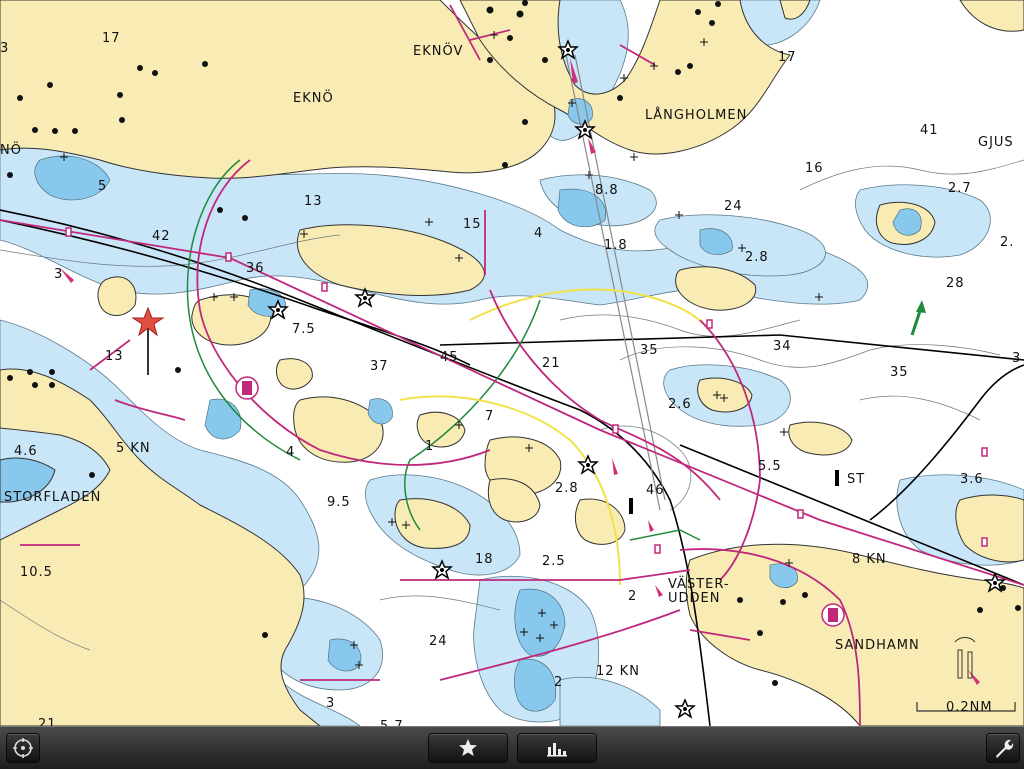  I want to click on depth-label: 5 KN, so click(133, 448).